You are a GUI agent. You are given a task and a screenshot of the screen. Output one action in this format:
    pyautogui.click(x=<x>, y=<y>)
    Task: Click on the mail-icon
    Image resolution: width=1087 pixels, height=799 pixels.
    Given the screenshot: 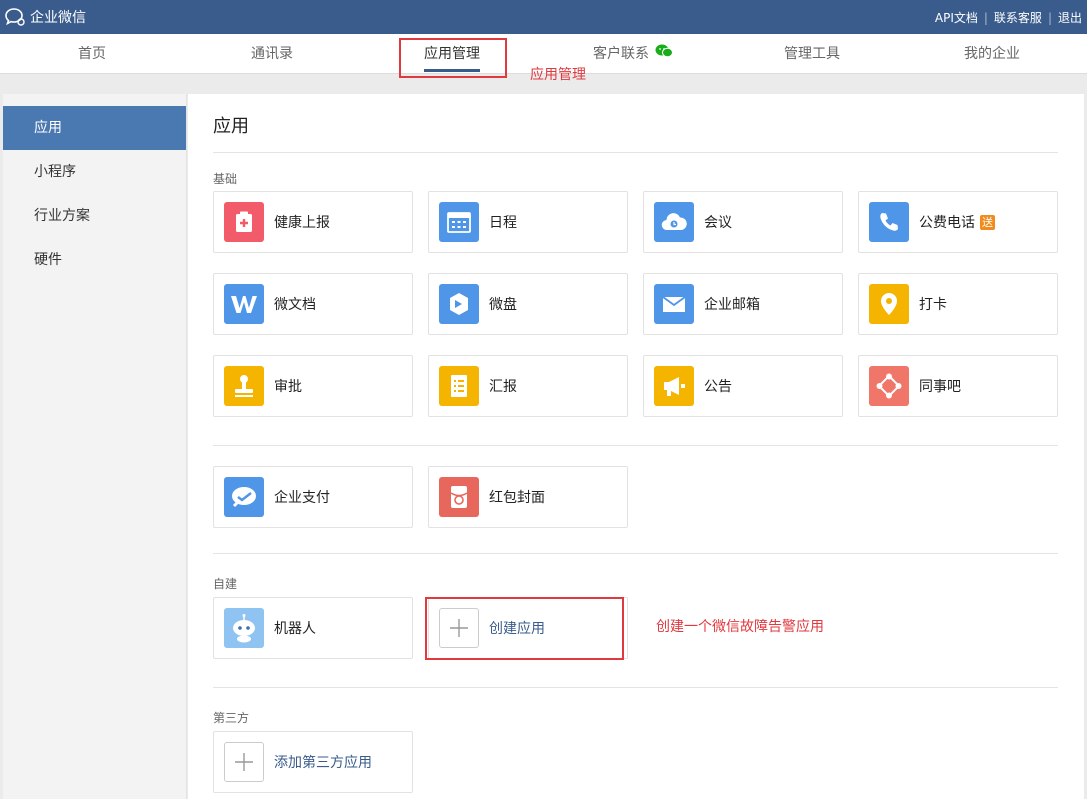 What is the action you would take?
    pyautogui.click(x=674, y=304)
    